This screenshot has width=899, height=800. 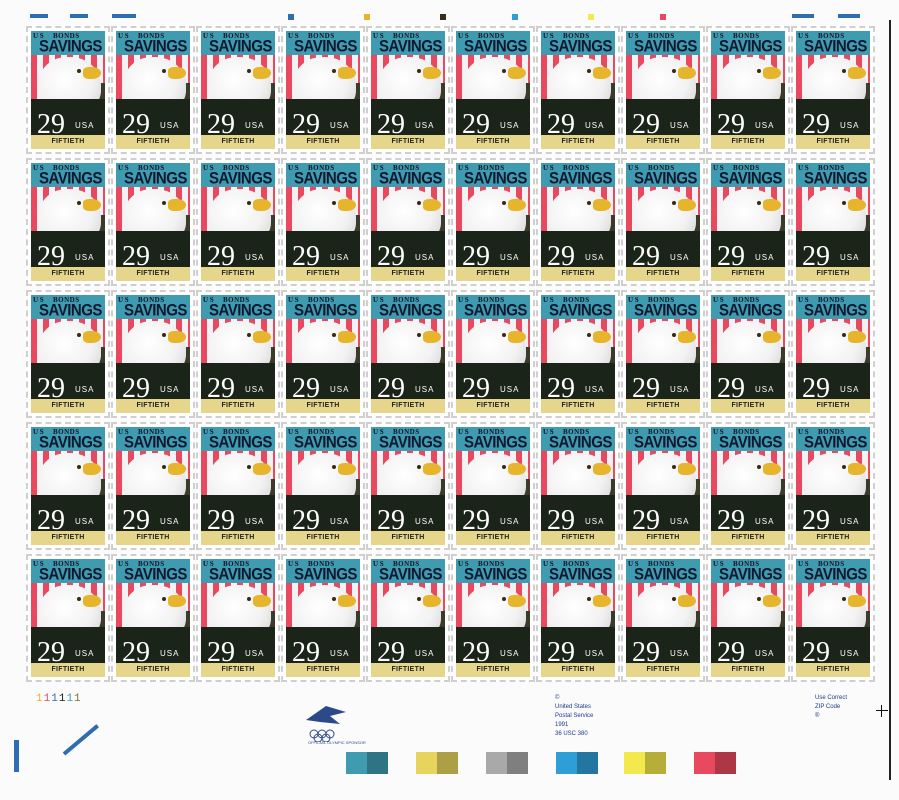 What do you see at coordinates (831, 698) in the screenshot?
I see `zip-line: Use Correct` at bounding box center [831, 698].